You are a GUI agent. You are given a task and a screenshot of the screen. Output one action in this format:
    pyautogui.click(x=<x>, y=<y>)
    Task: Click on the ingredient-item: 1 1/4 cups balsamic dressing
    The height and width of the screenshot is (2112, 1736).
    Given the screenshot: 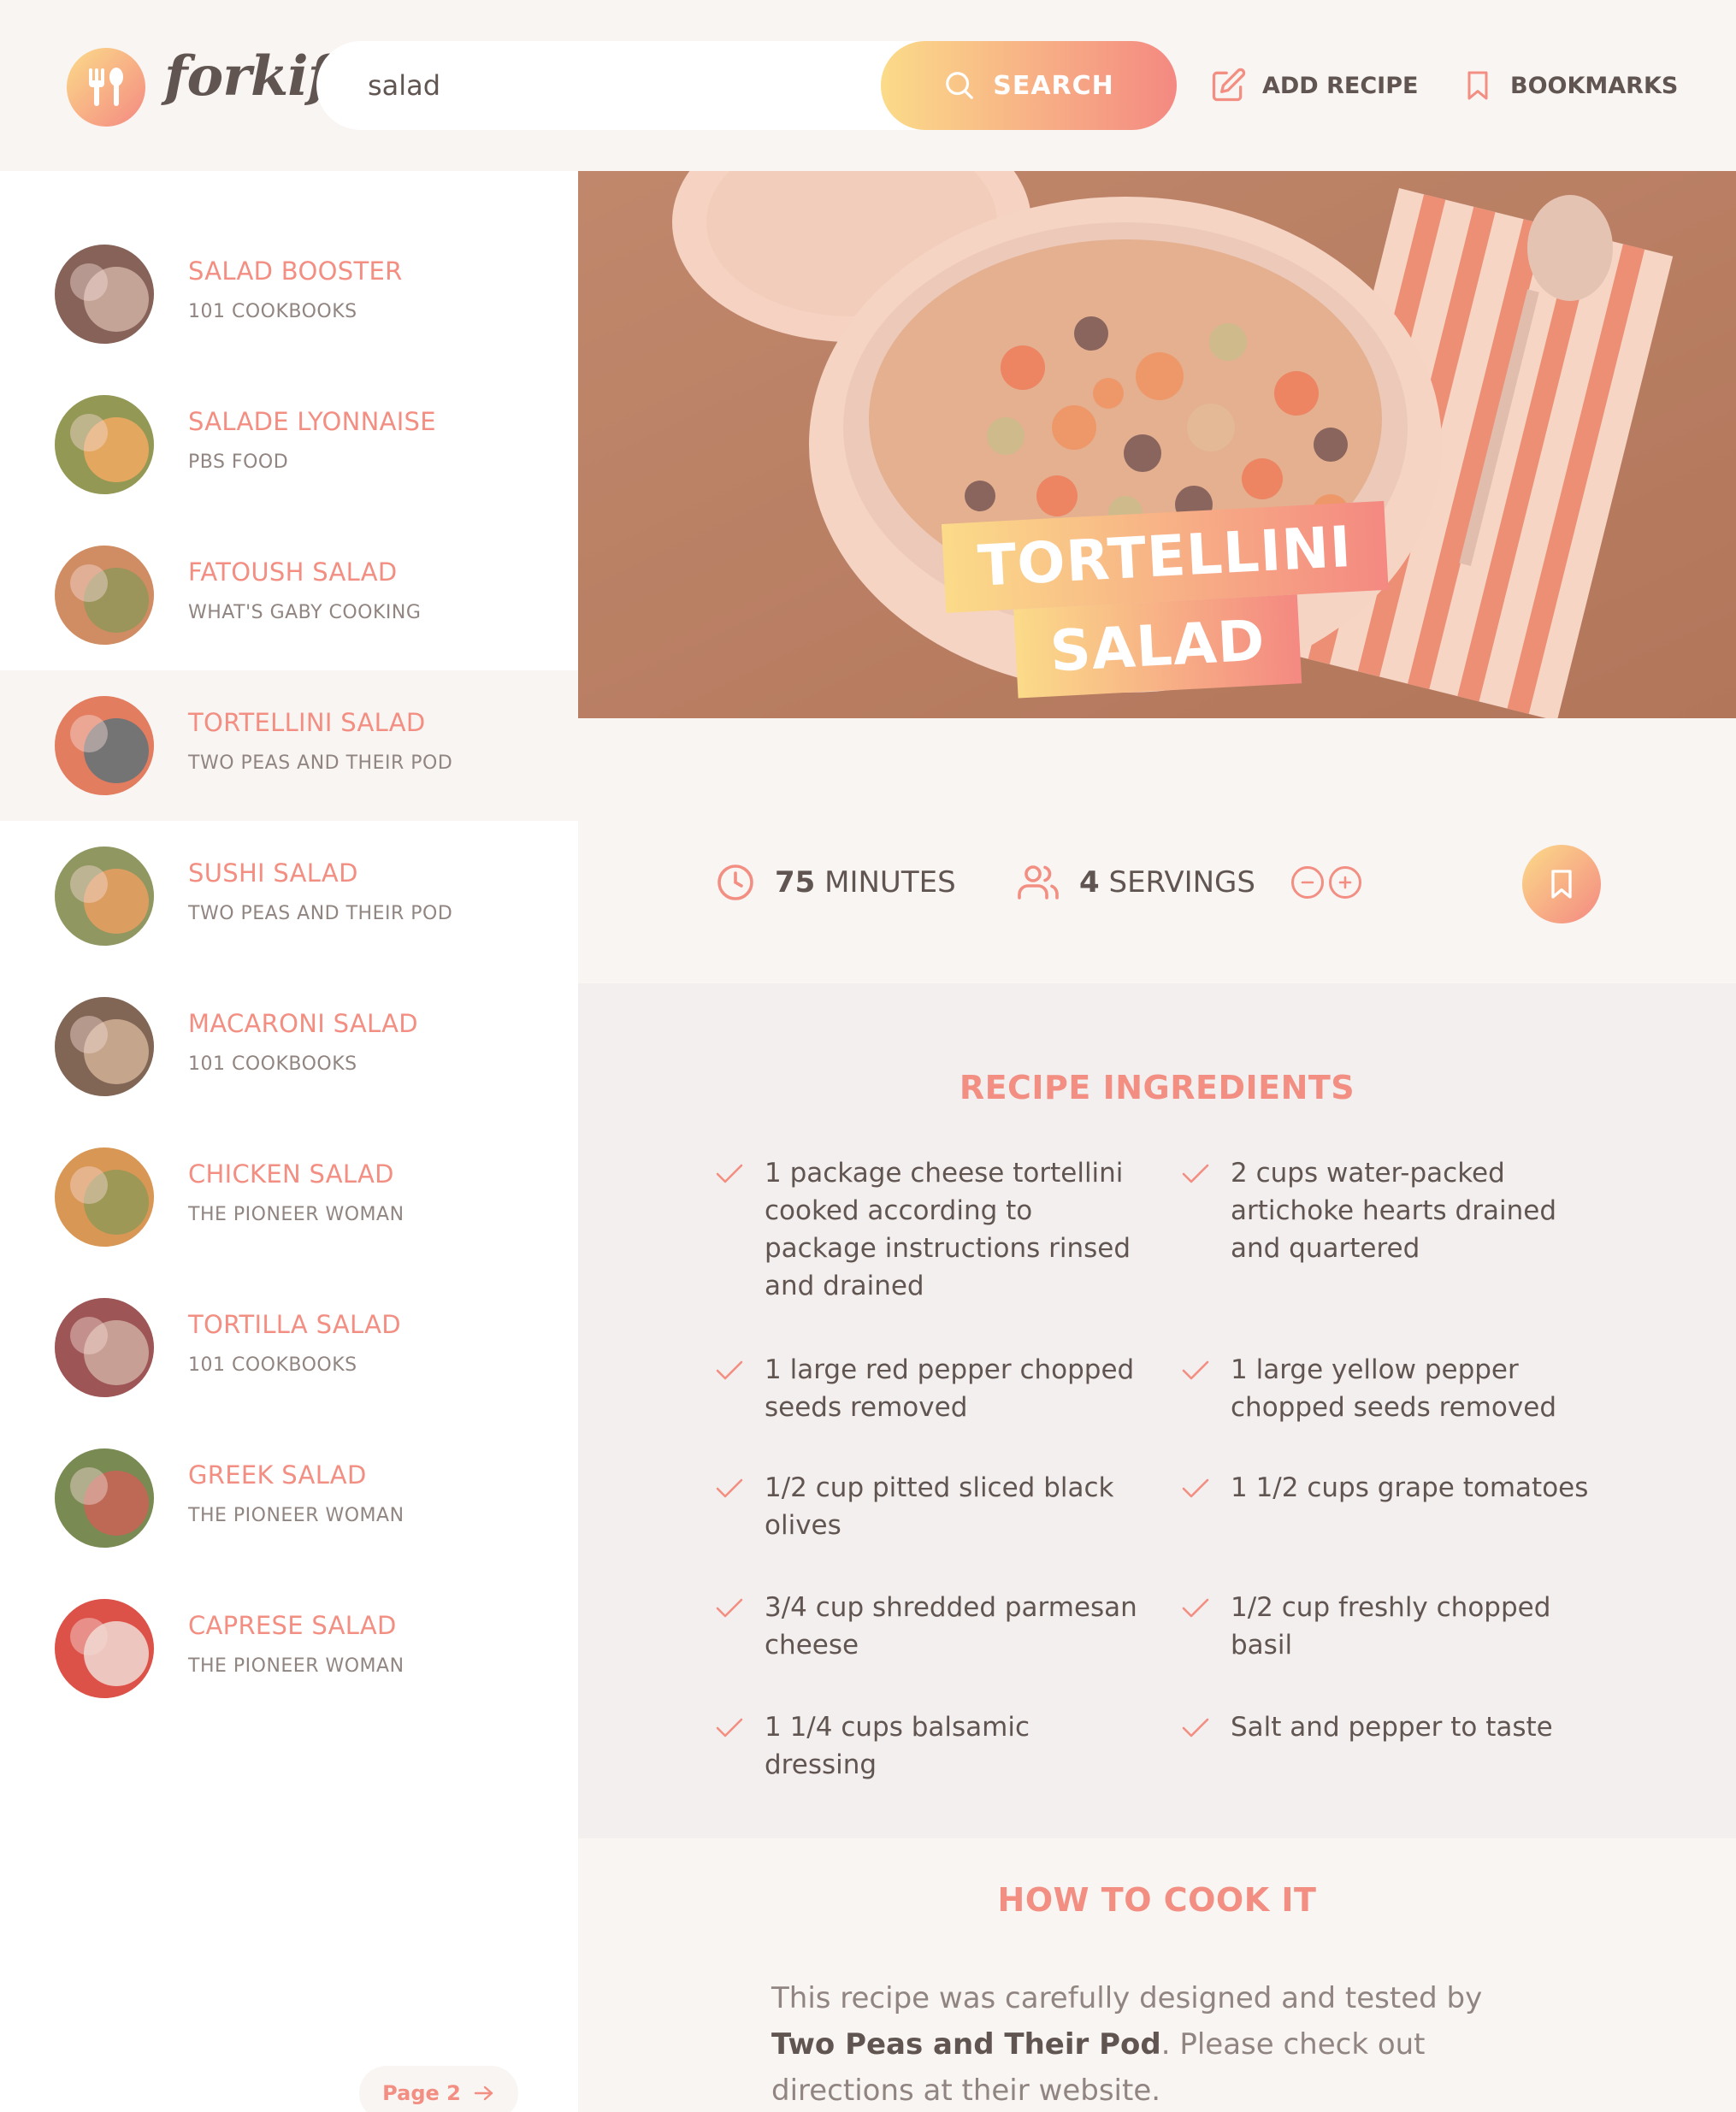 What is the action you would take?
    pyautogui.click(x=929, y=1746)
    